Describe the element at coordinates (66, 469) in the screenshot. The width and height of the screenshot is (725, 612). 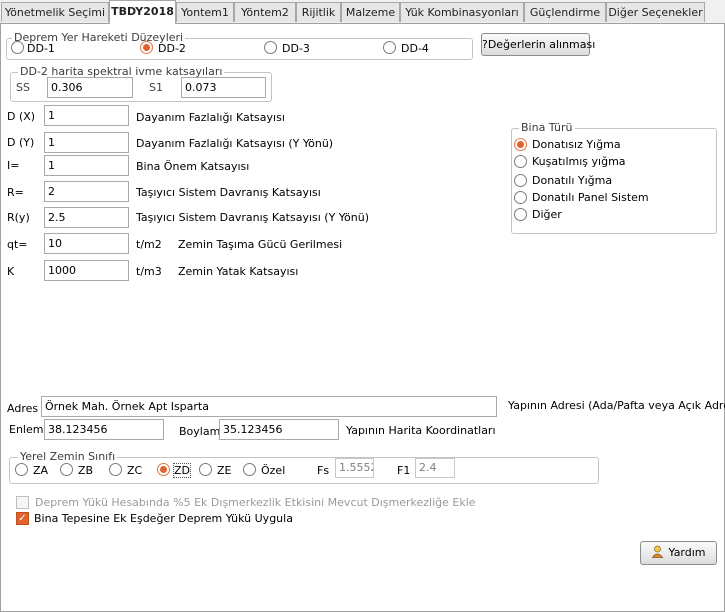
I see `radio-zb` at that location.